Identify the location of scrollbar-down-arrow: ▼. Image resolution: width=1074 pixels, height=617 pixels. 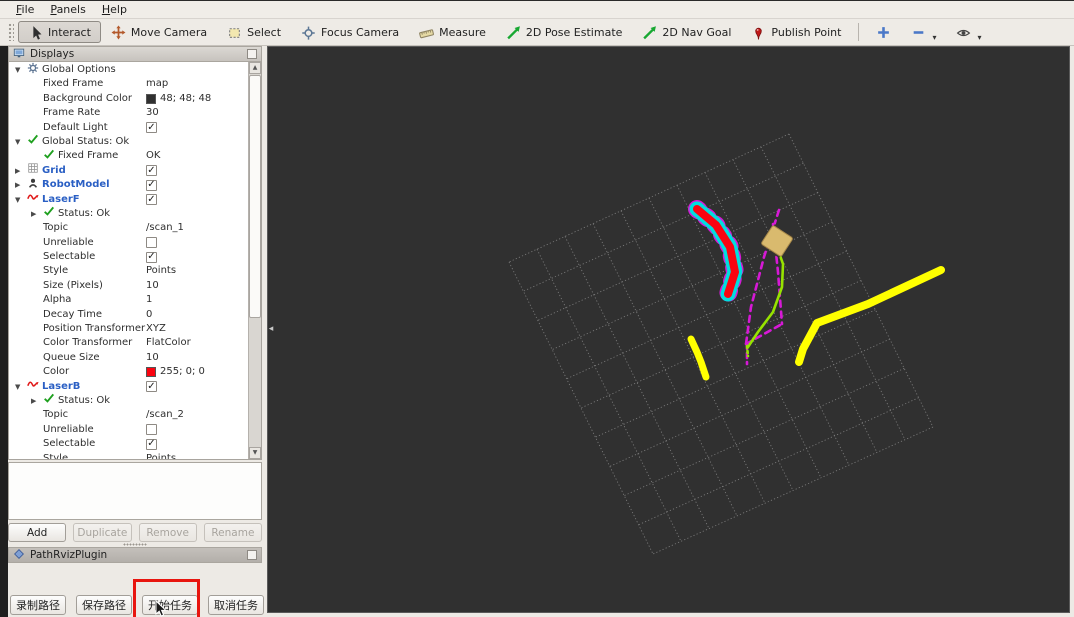
(255, 453).